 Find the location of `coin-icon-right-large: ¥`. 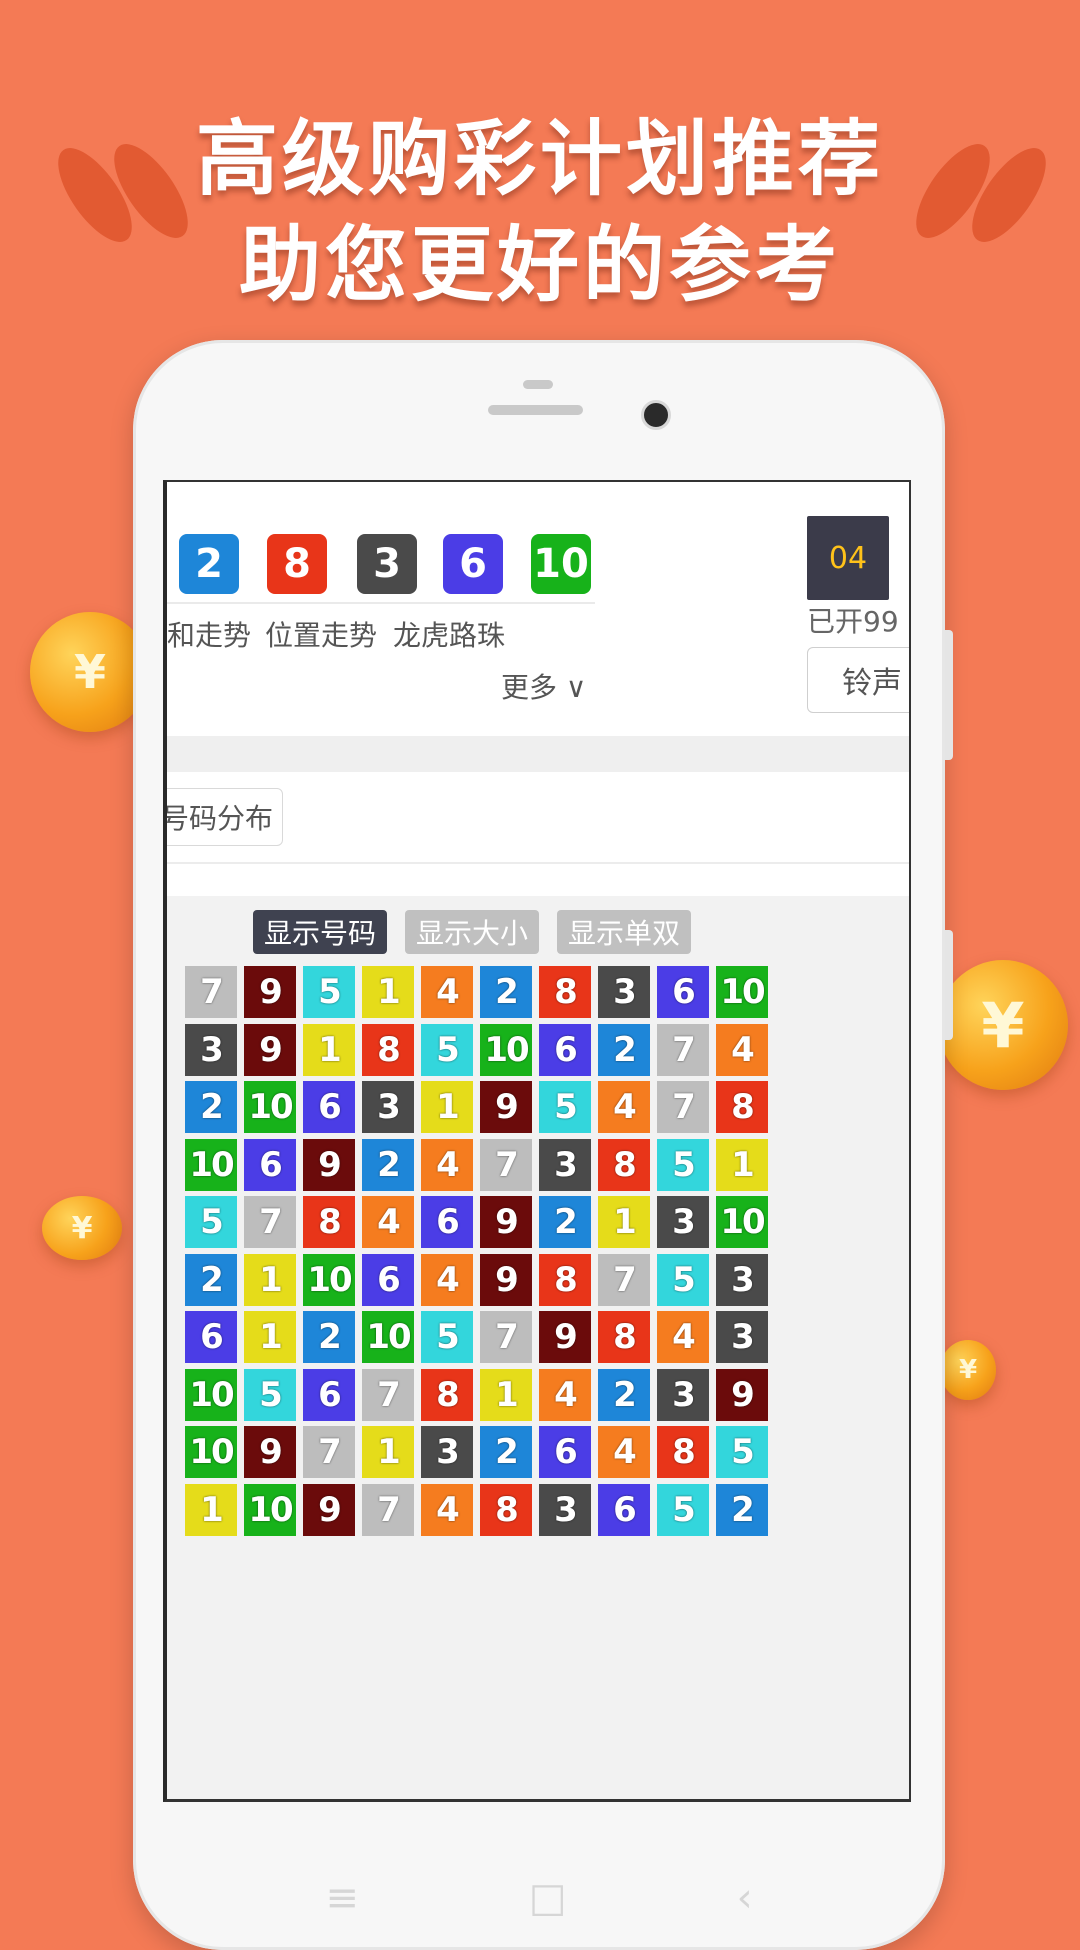

coin-icon-right-large: ¥ is located at coordinates (1003, 1025).